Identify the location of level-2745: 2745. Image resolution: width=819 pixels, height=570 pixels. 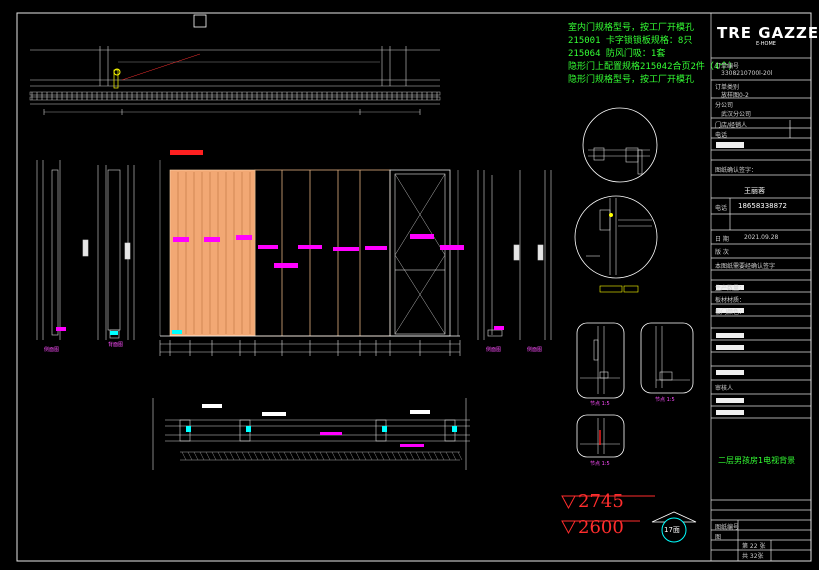
(601, 501).